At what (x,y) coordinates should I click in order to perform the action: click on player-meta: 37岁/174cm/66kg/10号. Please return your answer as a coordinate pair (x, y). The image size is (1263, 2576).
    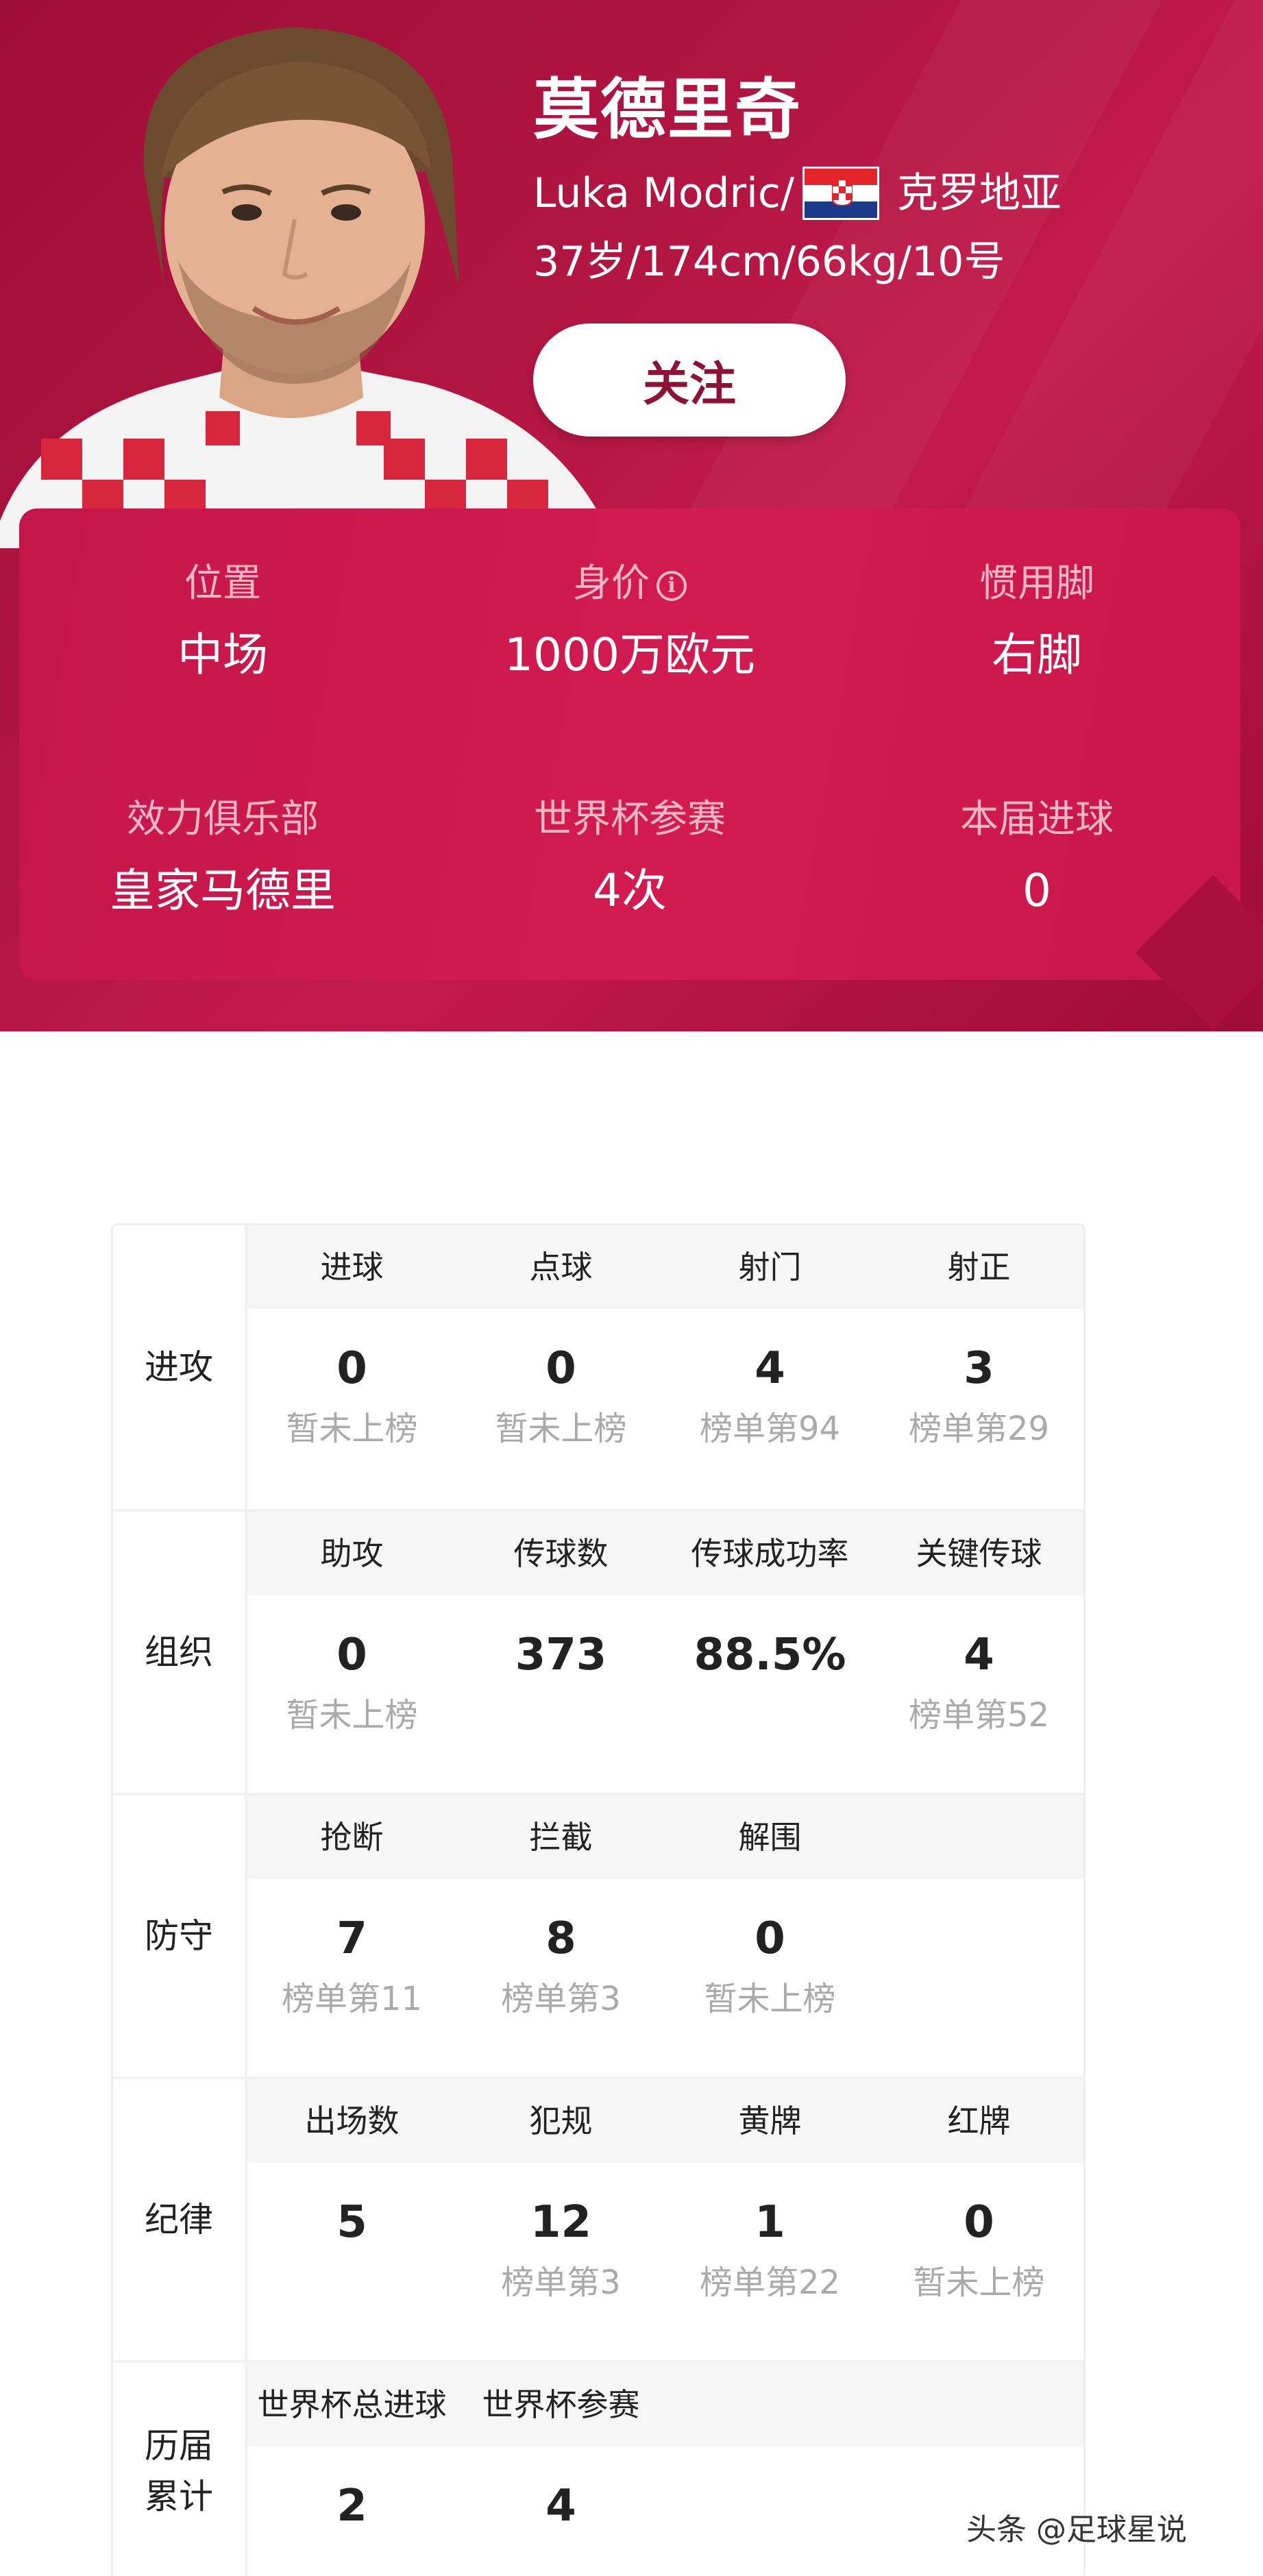
    Looking at the image, I should click on (769, 262).